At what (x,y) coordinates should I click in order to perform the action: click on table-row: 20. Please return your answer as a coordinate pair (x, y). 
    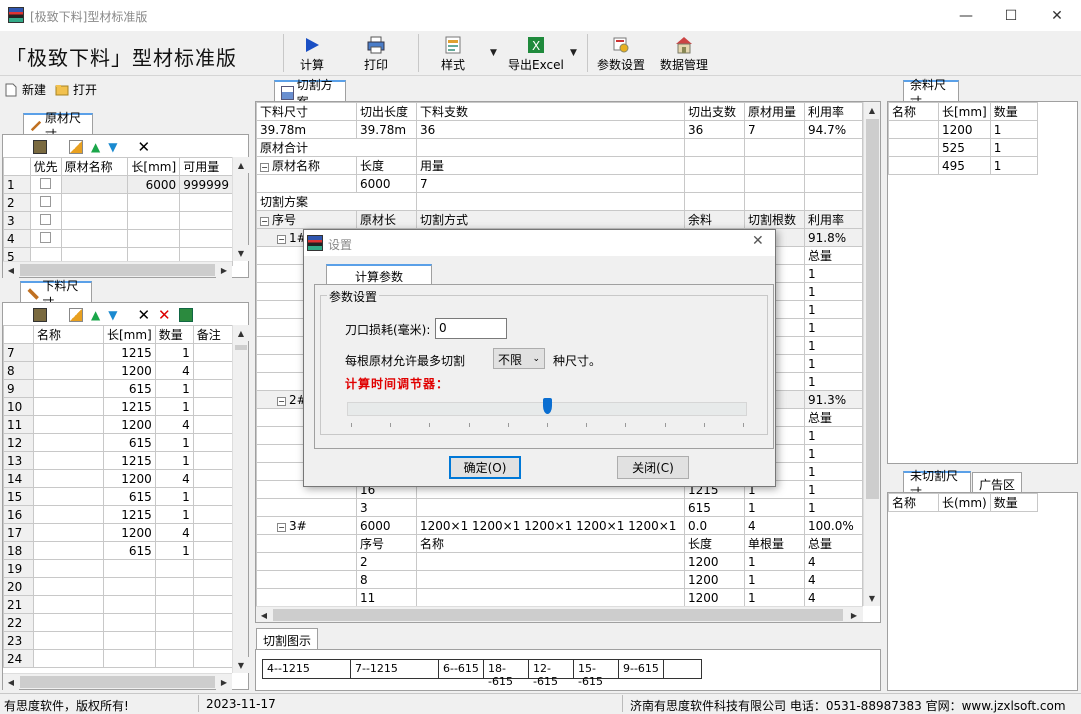
    Looking at the image, I should click on (118, 586).